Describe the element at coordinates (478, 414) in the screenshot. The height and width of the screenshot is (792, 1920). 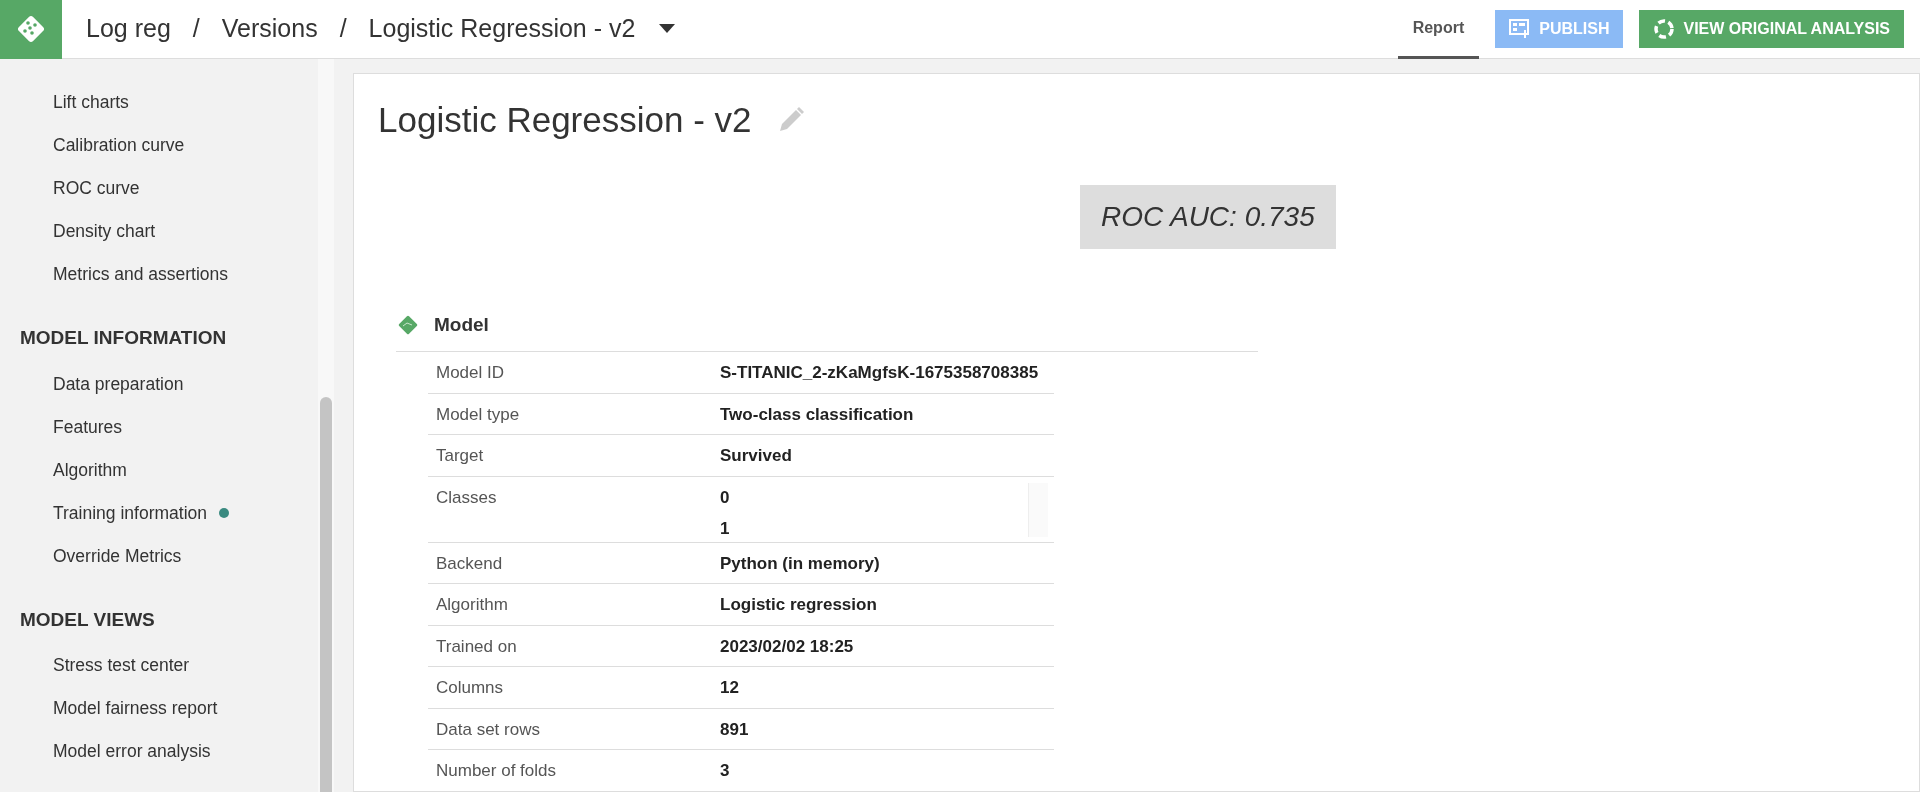
I see `property-label: Model type` at that location.